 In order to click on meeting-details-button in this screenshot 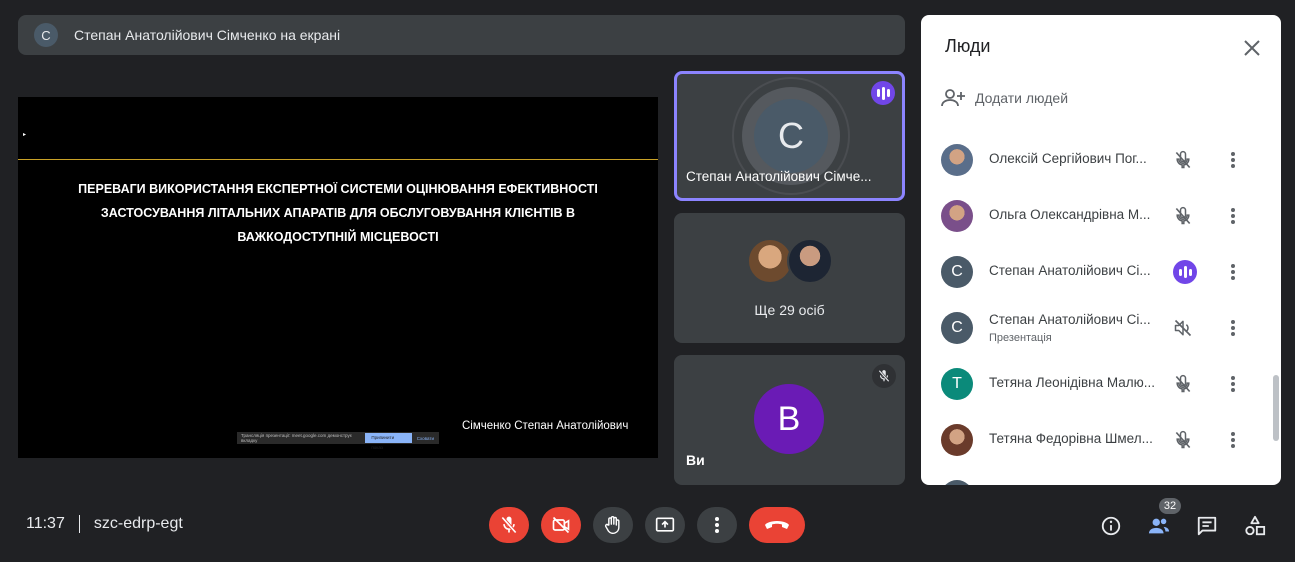, I will do `click(1111, 526)`.